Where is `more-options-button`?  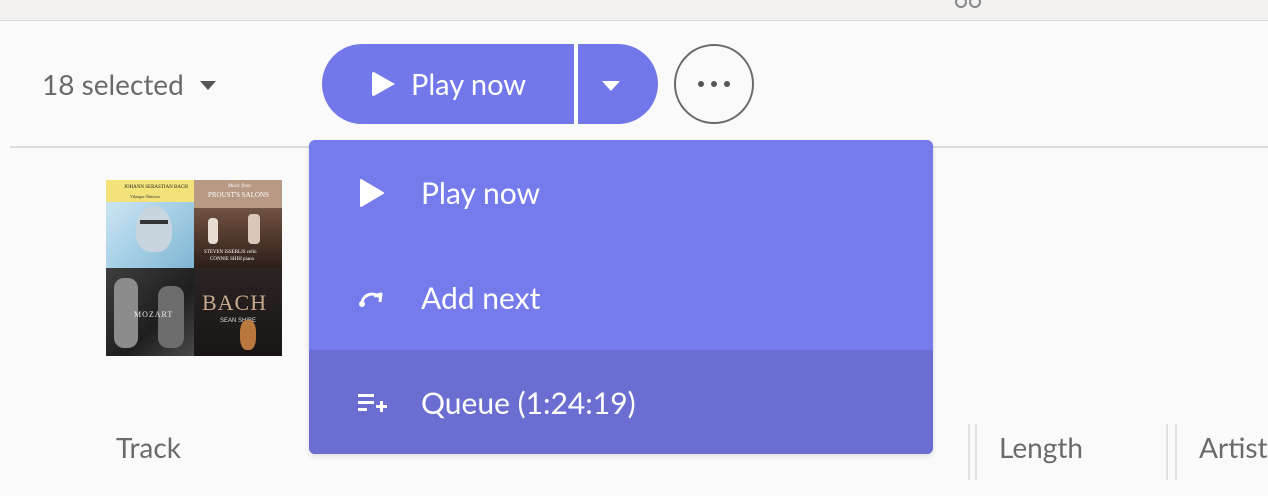
more-options-button is located at coordinates (714, 84).